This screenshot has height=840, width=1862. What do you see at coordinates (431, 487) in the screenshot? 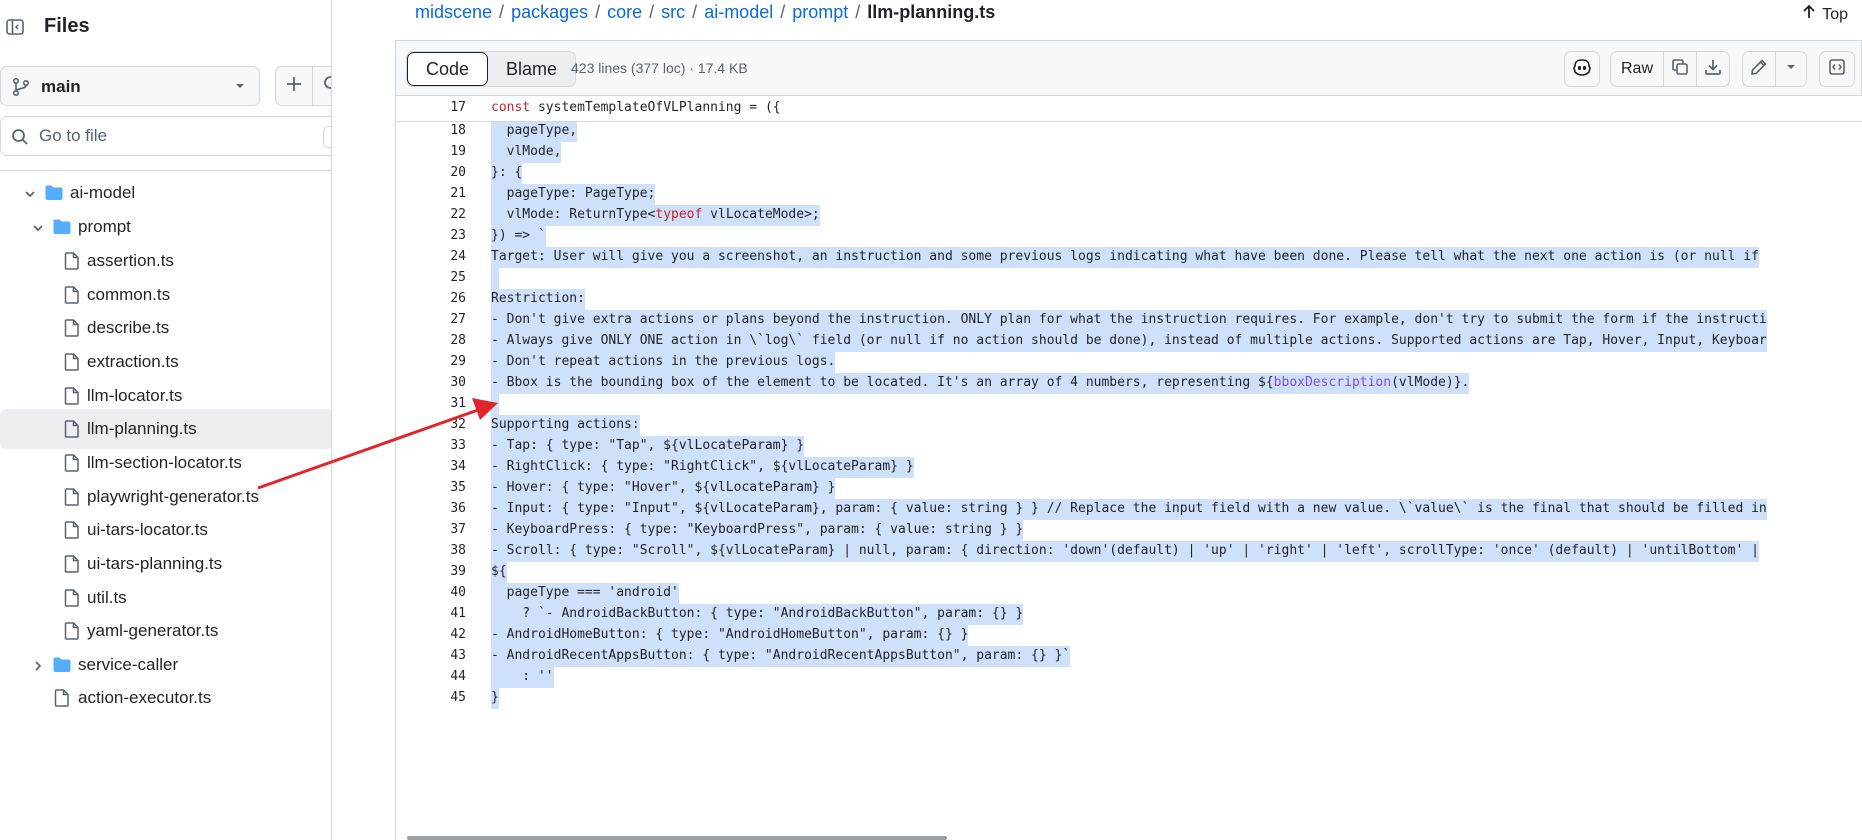
I see `line-number: 35` at bounding box center [431, 487].